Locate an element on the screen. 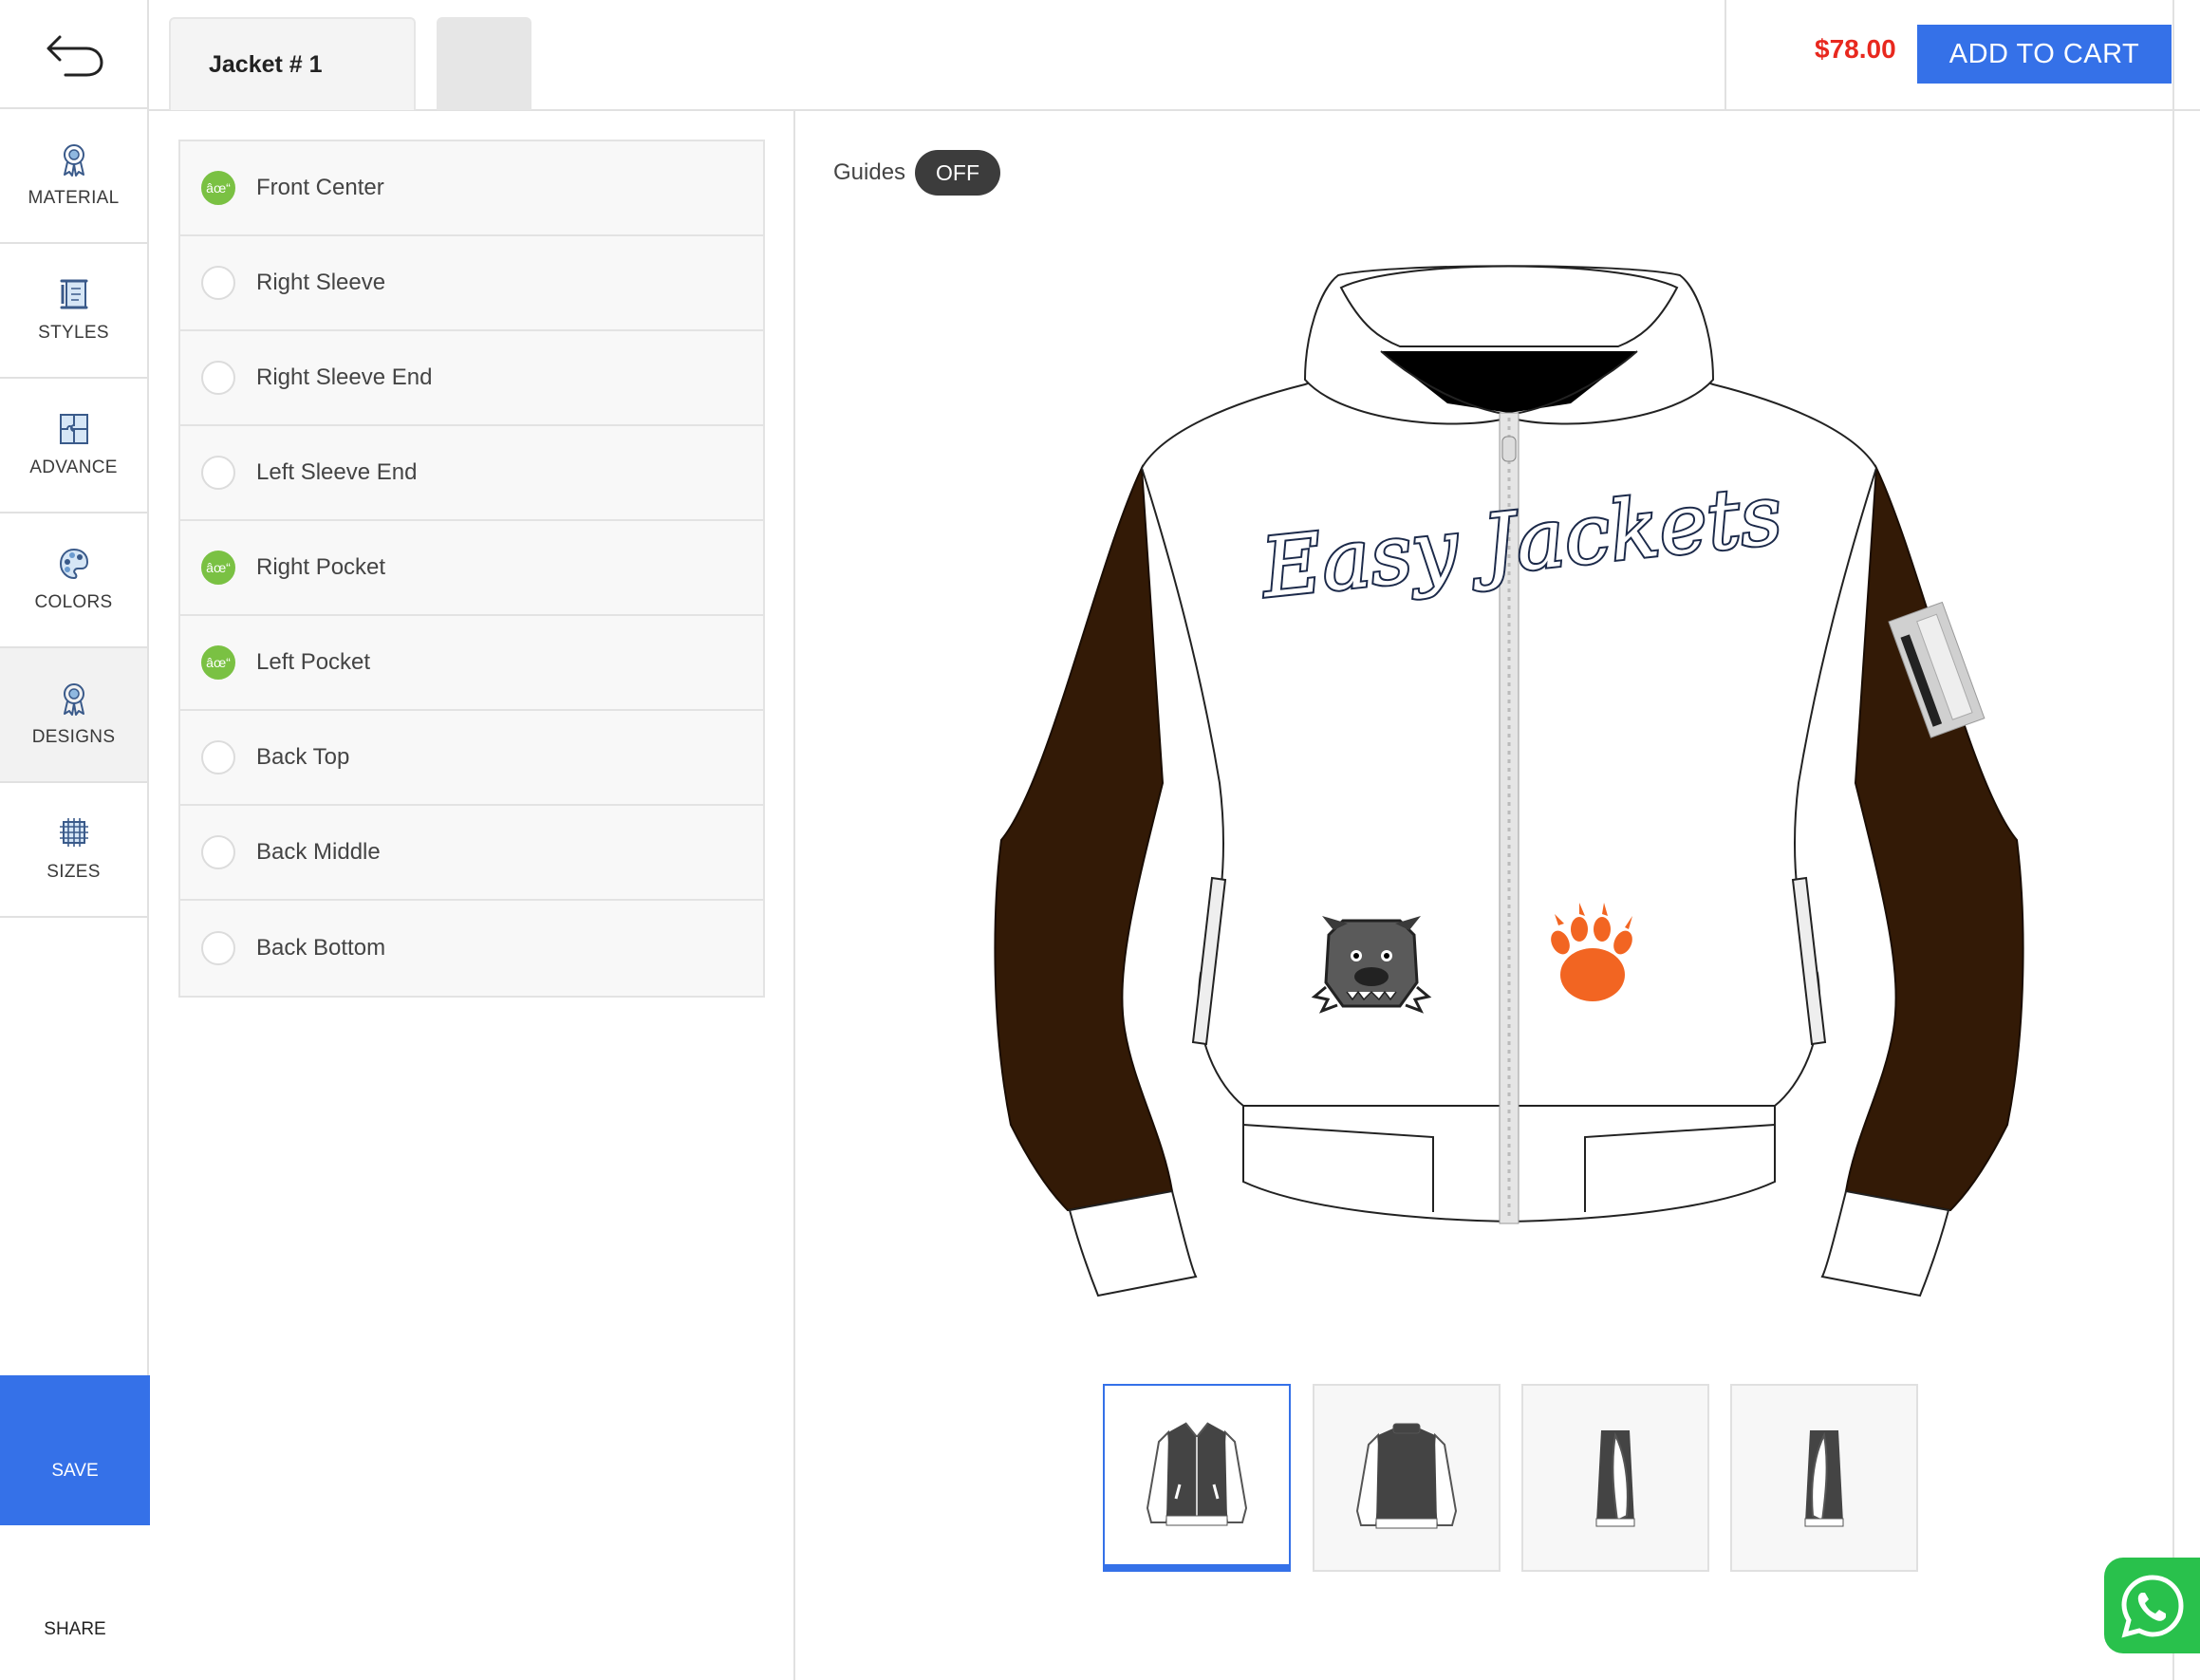  position-item-right-sleeve-end: Right Sleeve End is located at coordinates (471, 378).